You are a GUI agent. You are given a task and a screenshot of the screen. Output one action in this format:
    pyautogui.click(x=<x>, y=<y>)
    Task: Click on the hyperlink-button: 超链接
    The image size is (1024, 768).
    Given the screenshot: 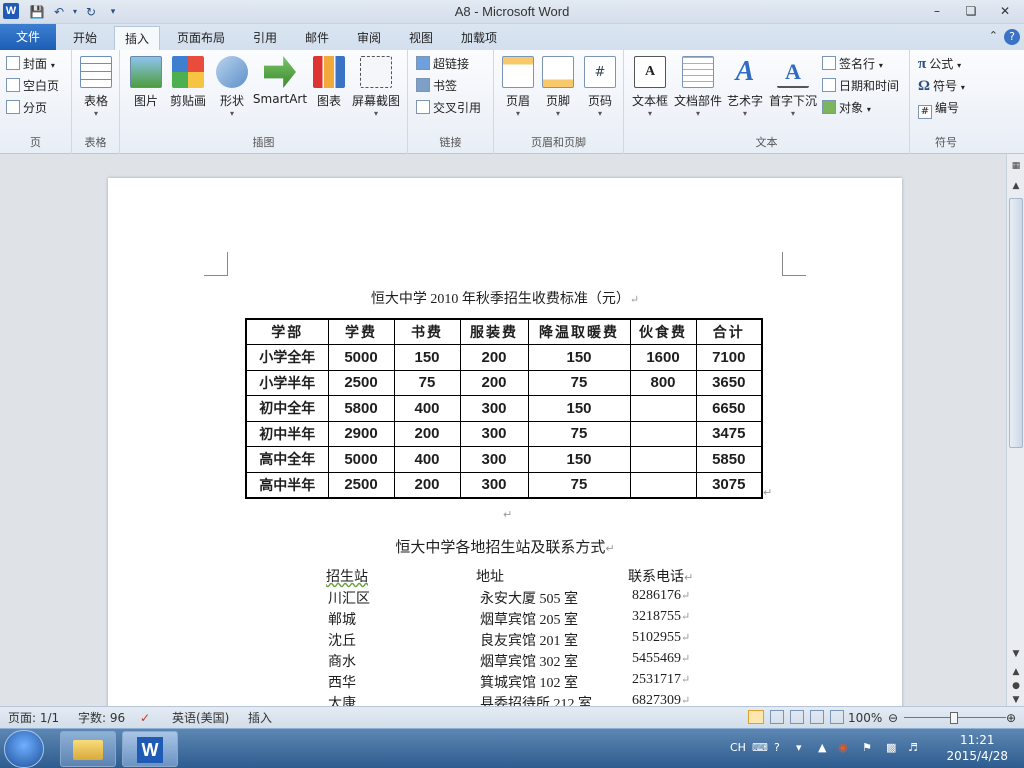 What is the action you would take?
    pyautogui.click(x=442, y=64)
    